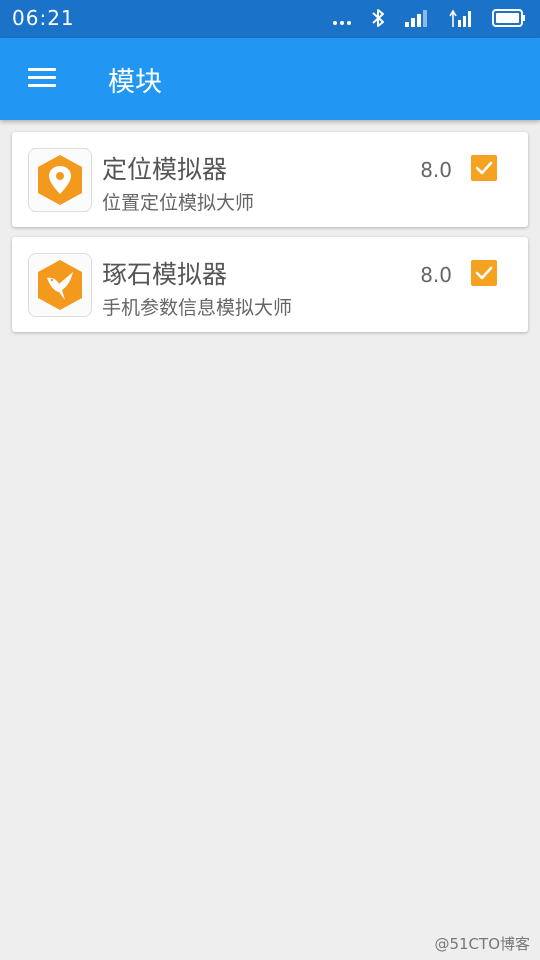 The width and height of the screenshot is (540, 960). I want to click on location-pin-icon, so click(60, 180).